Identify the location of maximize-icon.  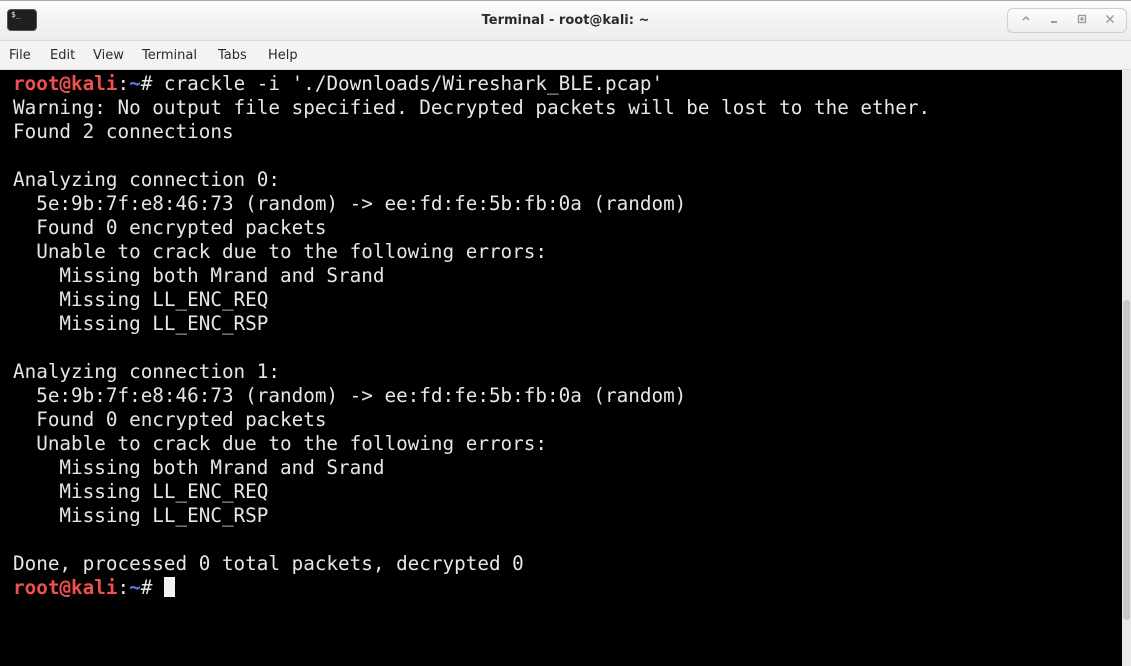
(1082, 21).